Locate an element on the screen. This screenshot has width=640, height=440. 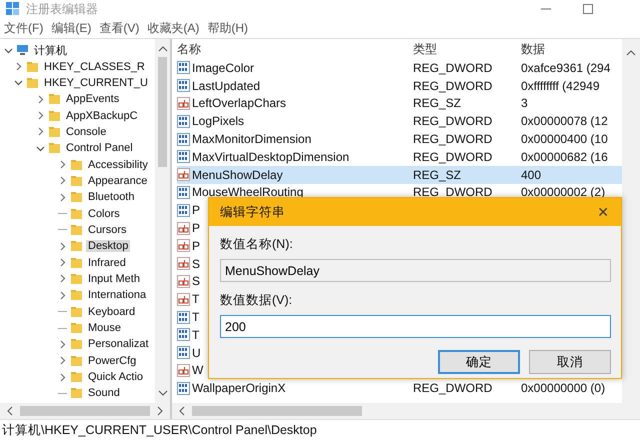
value-data: 0x00000000 (0) is located at coordinates (563, 388).